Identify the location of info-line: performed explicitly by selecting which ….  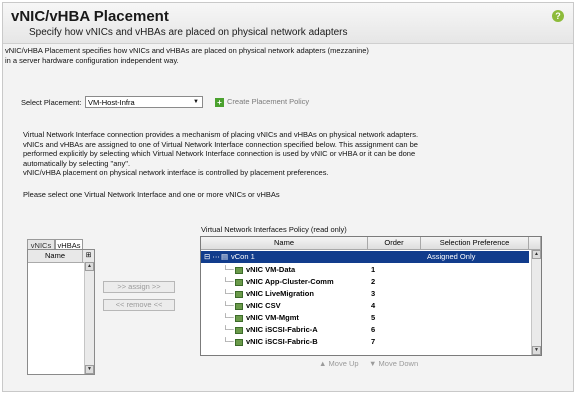
(219, 154).